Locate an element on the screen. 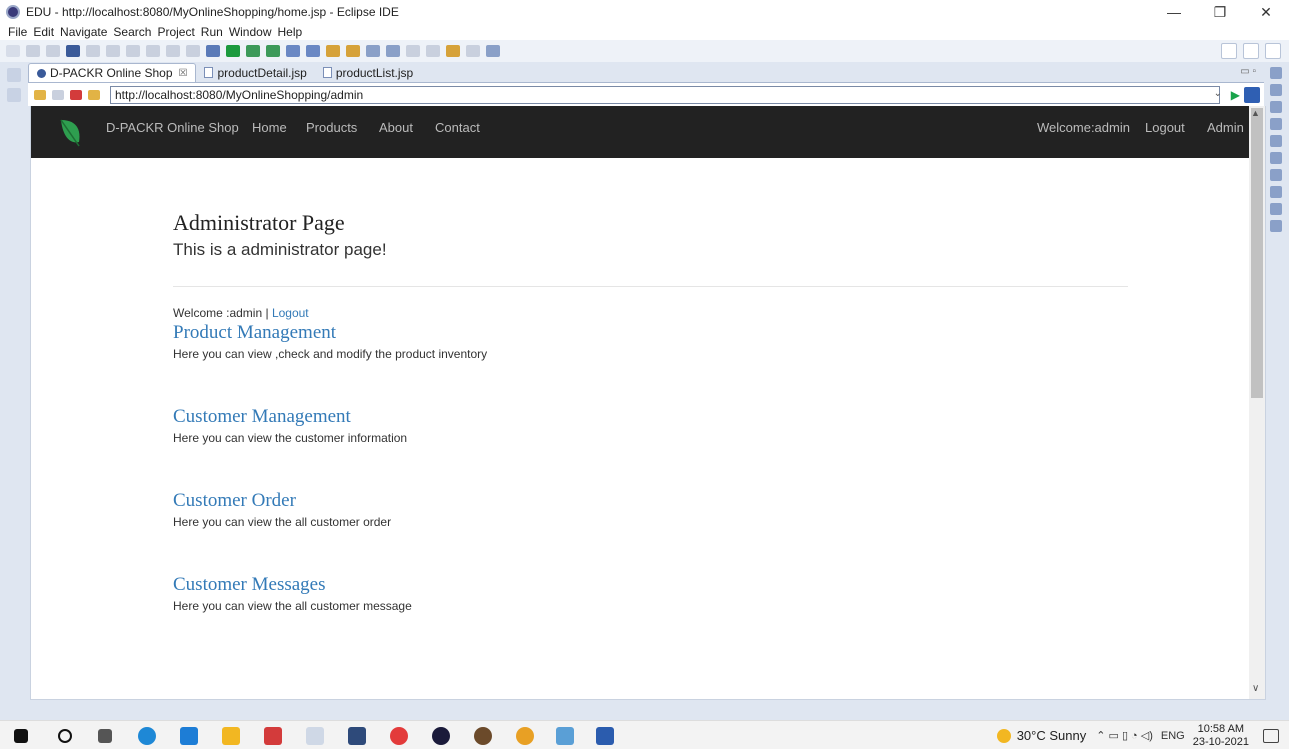 The width and height of the screenshot is (1289, 749). tab-product-list: productList.jsp is located at coordinates (368, 72).